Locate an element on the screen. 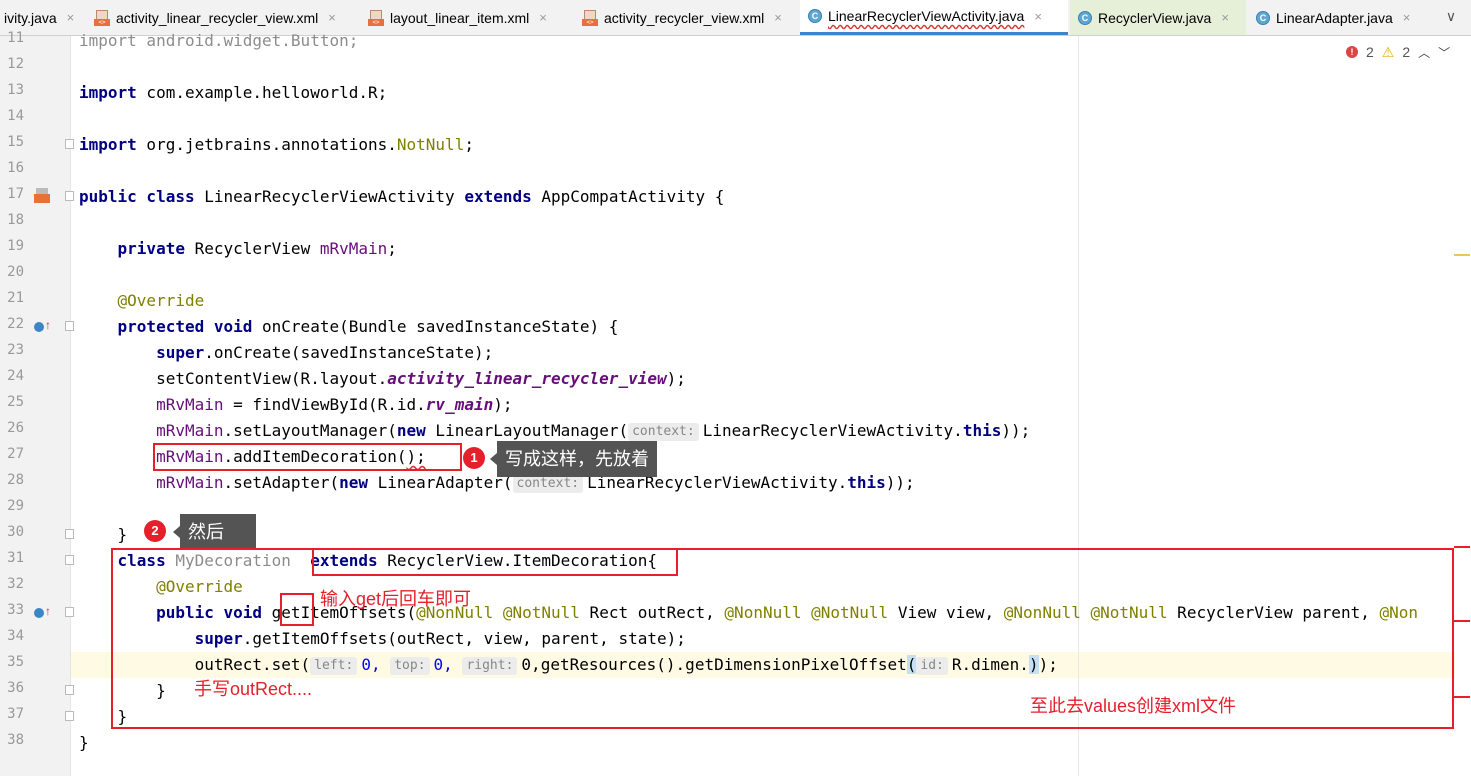 This screenshot has height=776, width=1471. line-number: 32 is located at coordinates (15, 584).